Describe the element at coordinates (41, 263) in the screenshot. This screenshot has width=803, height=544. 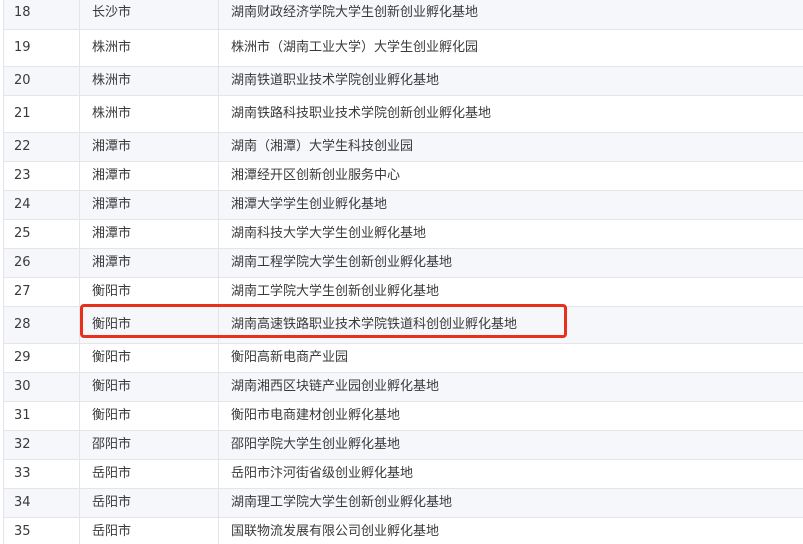
I see `row-number: 26` at that location.